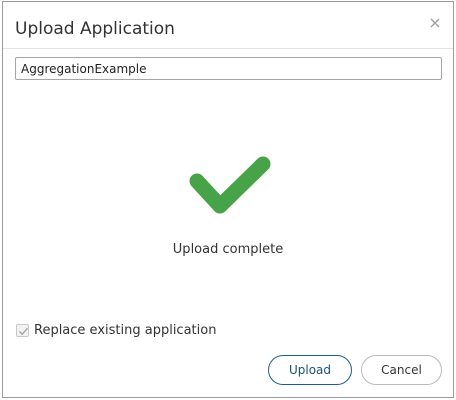  Describe the element at coordinates (95, 29) in the screenshot. I see `dialog-title: Upload Application` at that location.